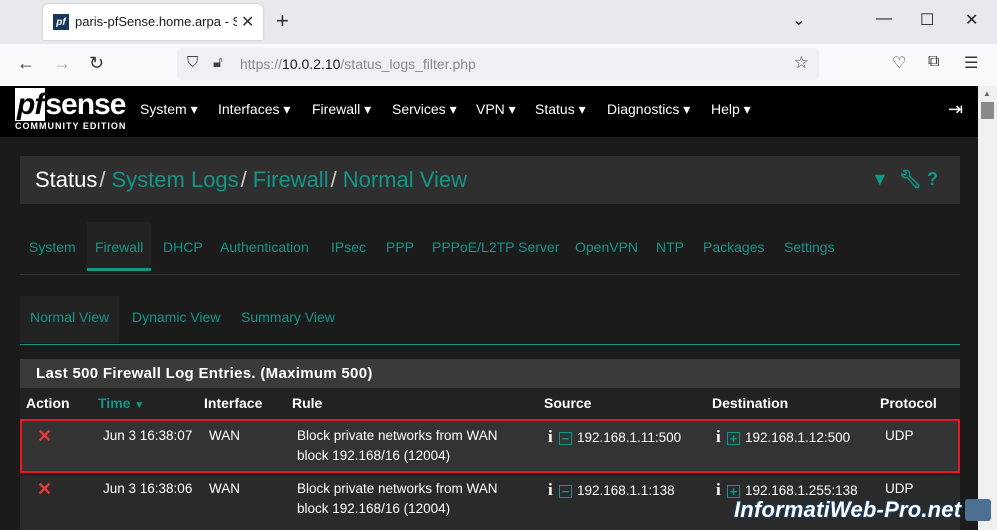 The image size is (997, 530). Describe the element at coordinates (405, 179) in the screenshot. I see `breadcrumb-normal-view: Normal View` at that location.